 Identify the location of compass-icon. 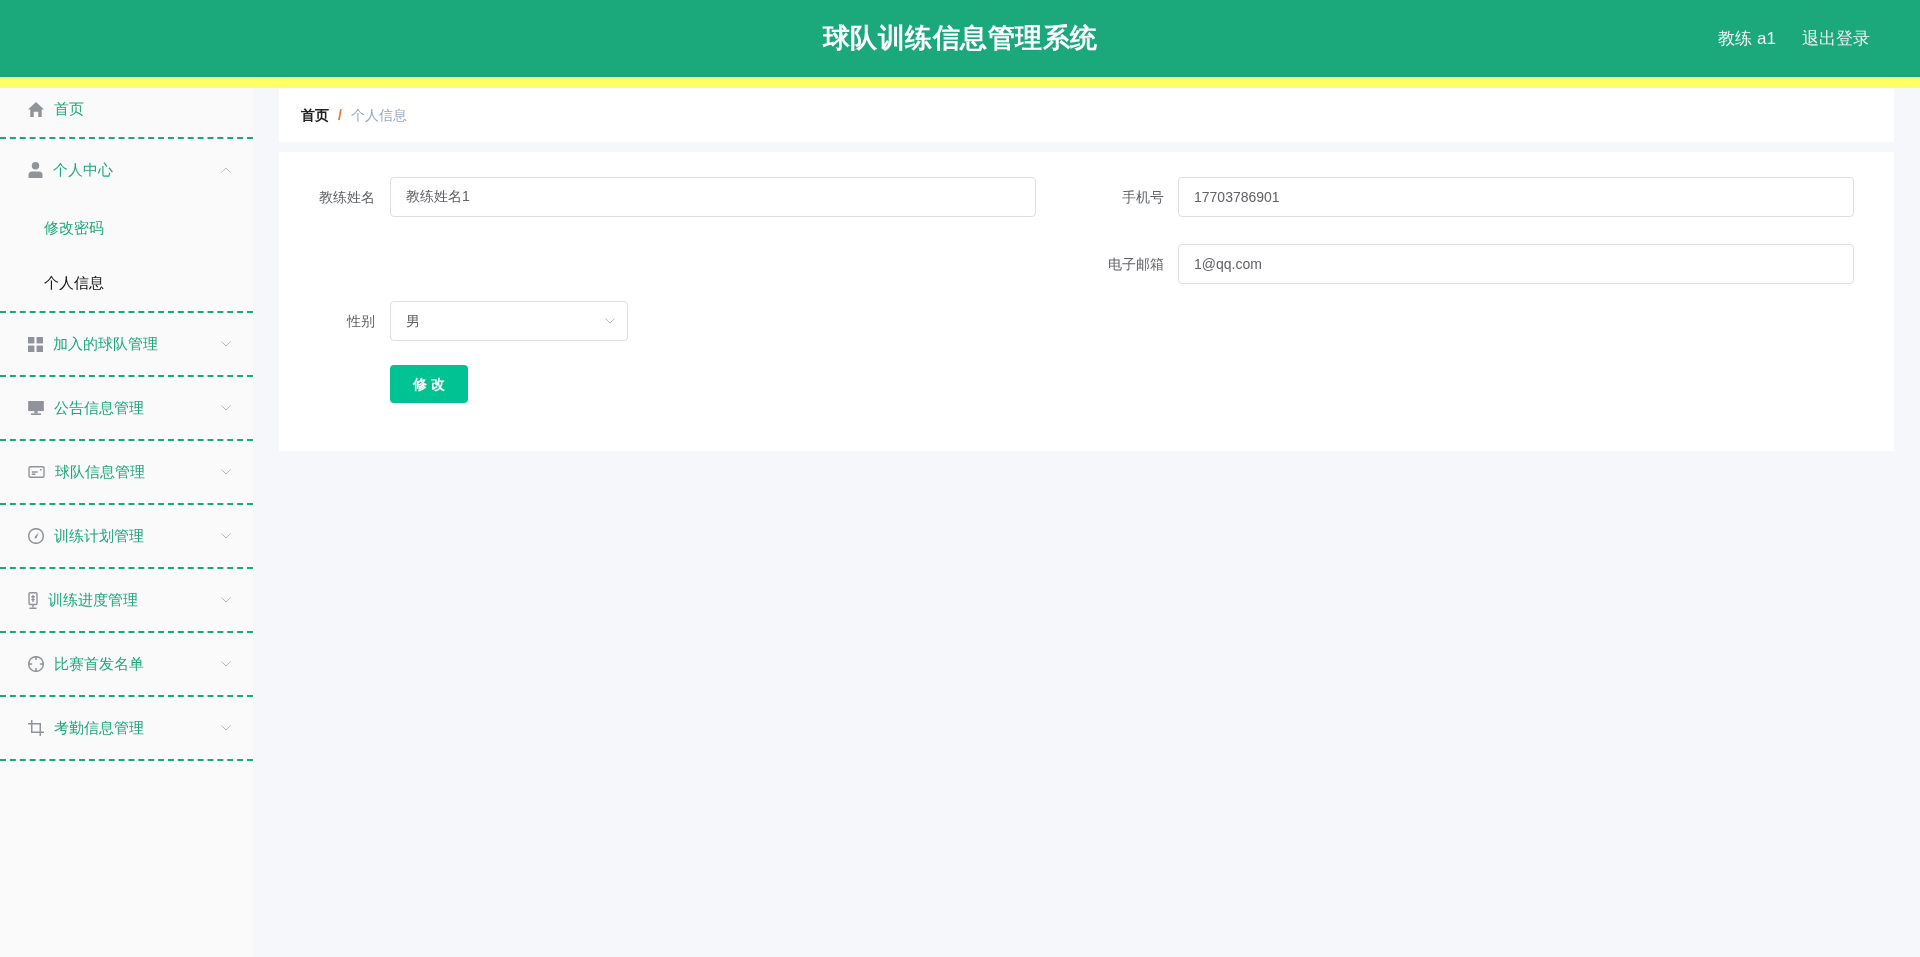
(36, 536).